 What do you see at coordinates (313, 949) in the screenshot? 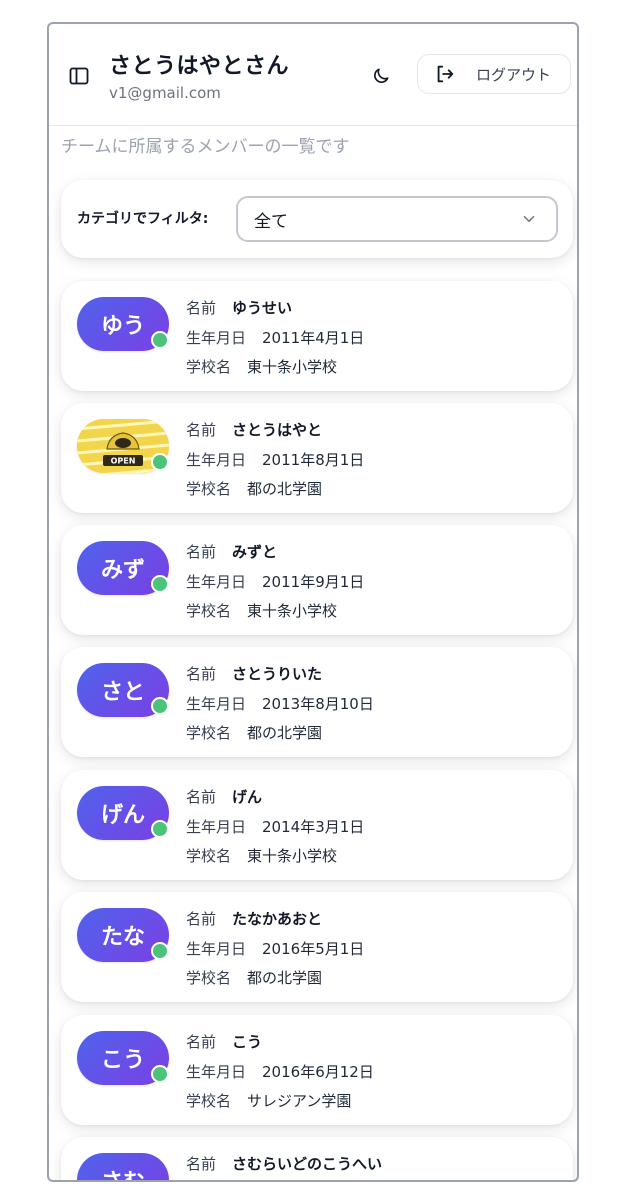
I see `member-birthday: 2016年5月1日` at bounding box center [313, 949].